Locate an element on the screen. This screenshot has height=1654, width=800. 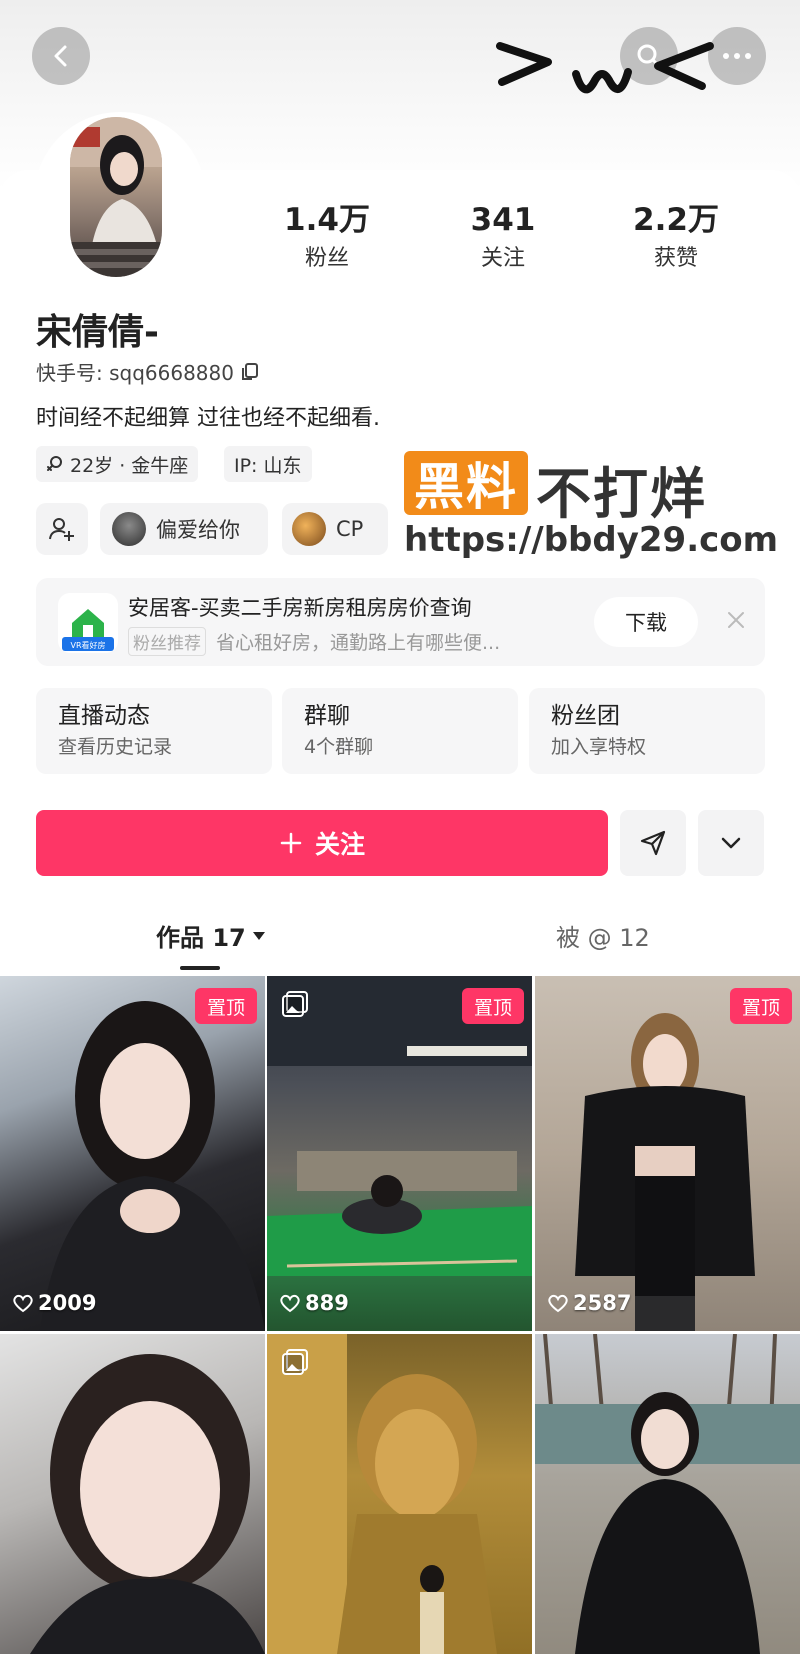
add-friend-icon is located at coordinates (61, 529).